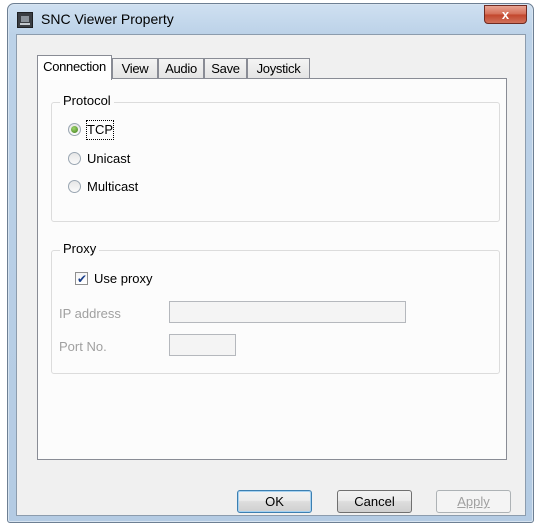  I want to click on radio-multicast-indicator, so click(74, 186).